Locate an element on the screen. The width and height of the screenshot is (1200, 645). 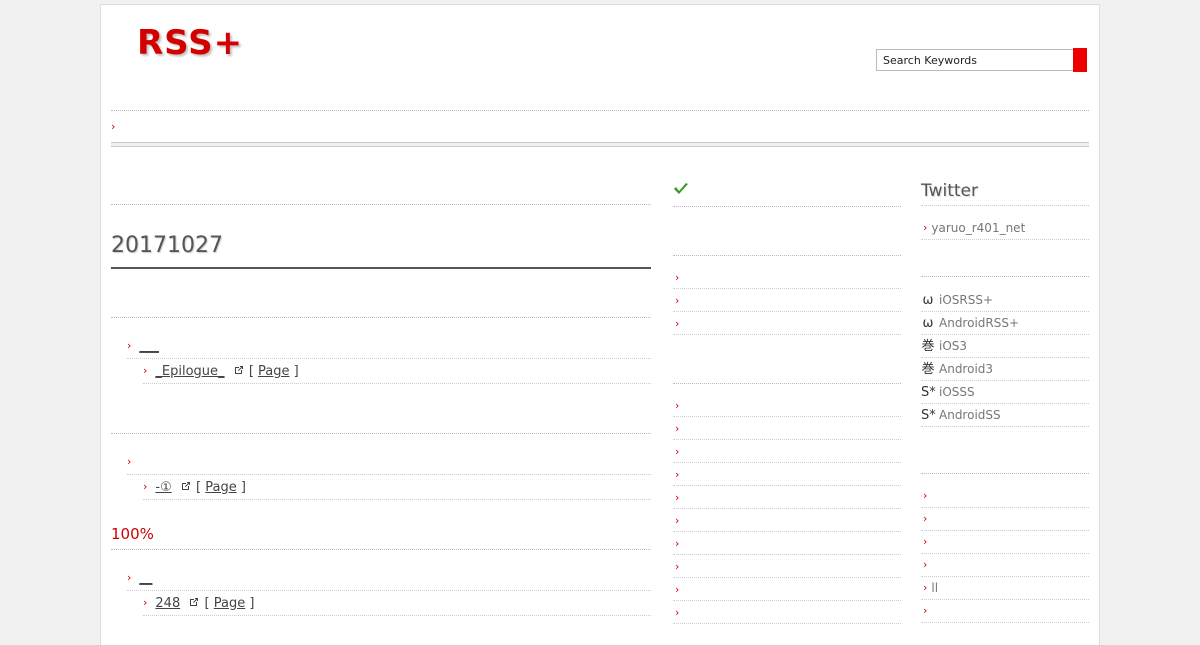
article-category-heading: 100% is located at coordinates (132, 534).